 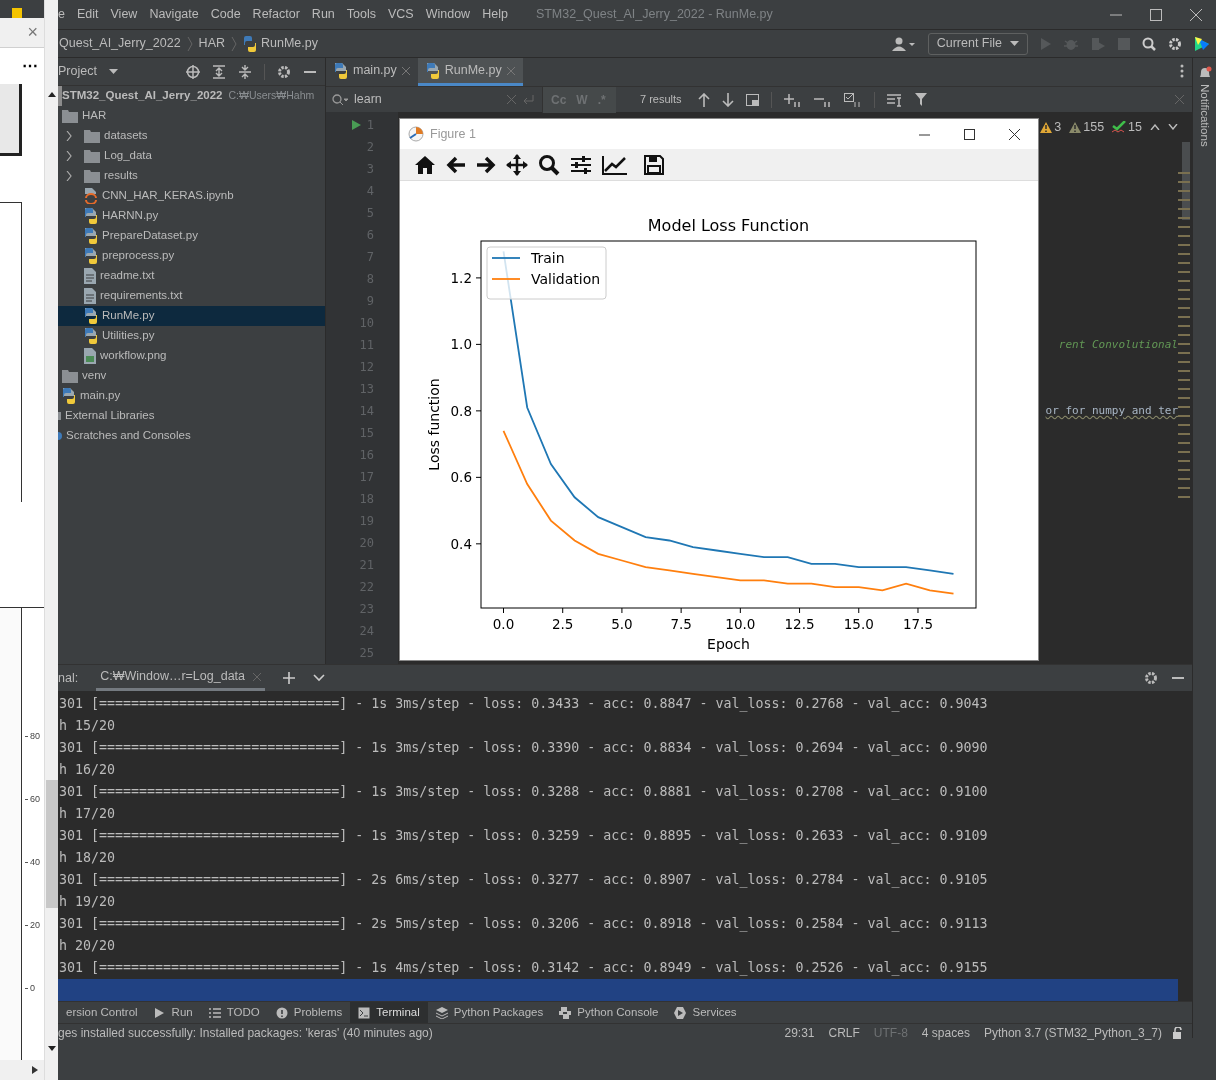 I want to click on menu-item: Refactor, so click(x=276, y=14).